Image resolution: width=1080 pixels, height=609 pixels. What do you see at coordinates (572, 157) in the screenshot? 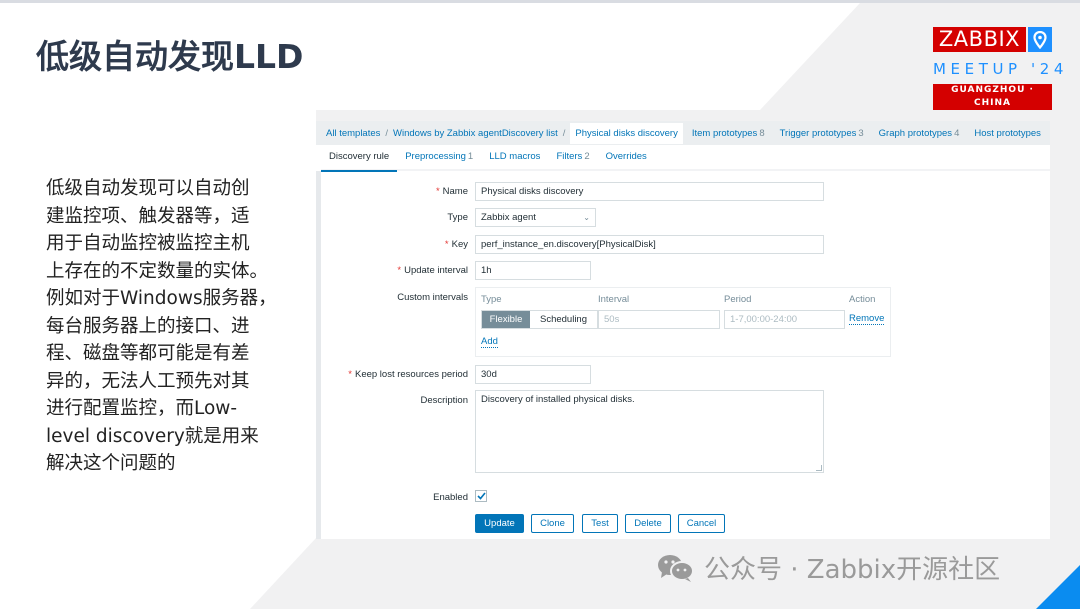
I see `tab-filters: Filters 2` at bounding box center [572, 157].